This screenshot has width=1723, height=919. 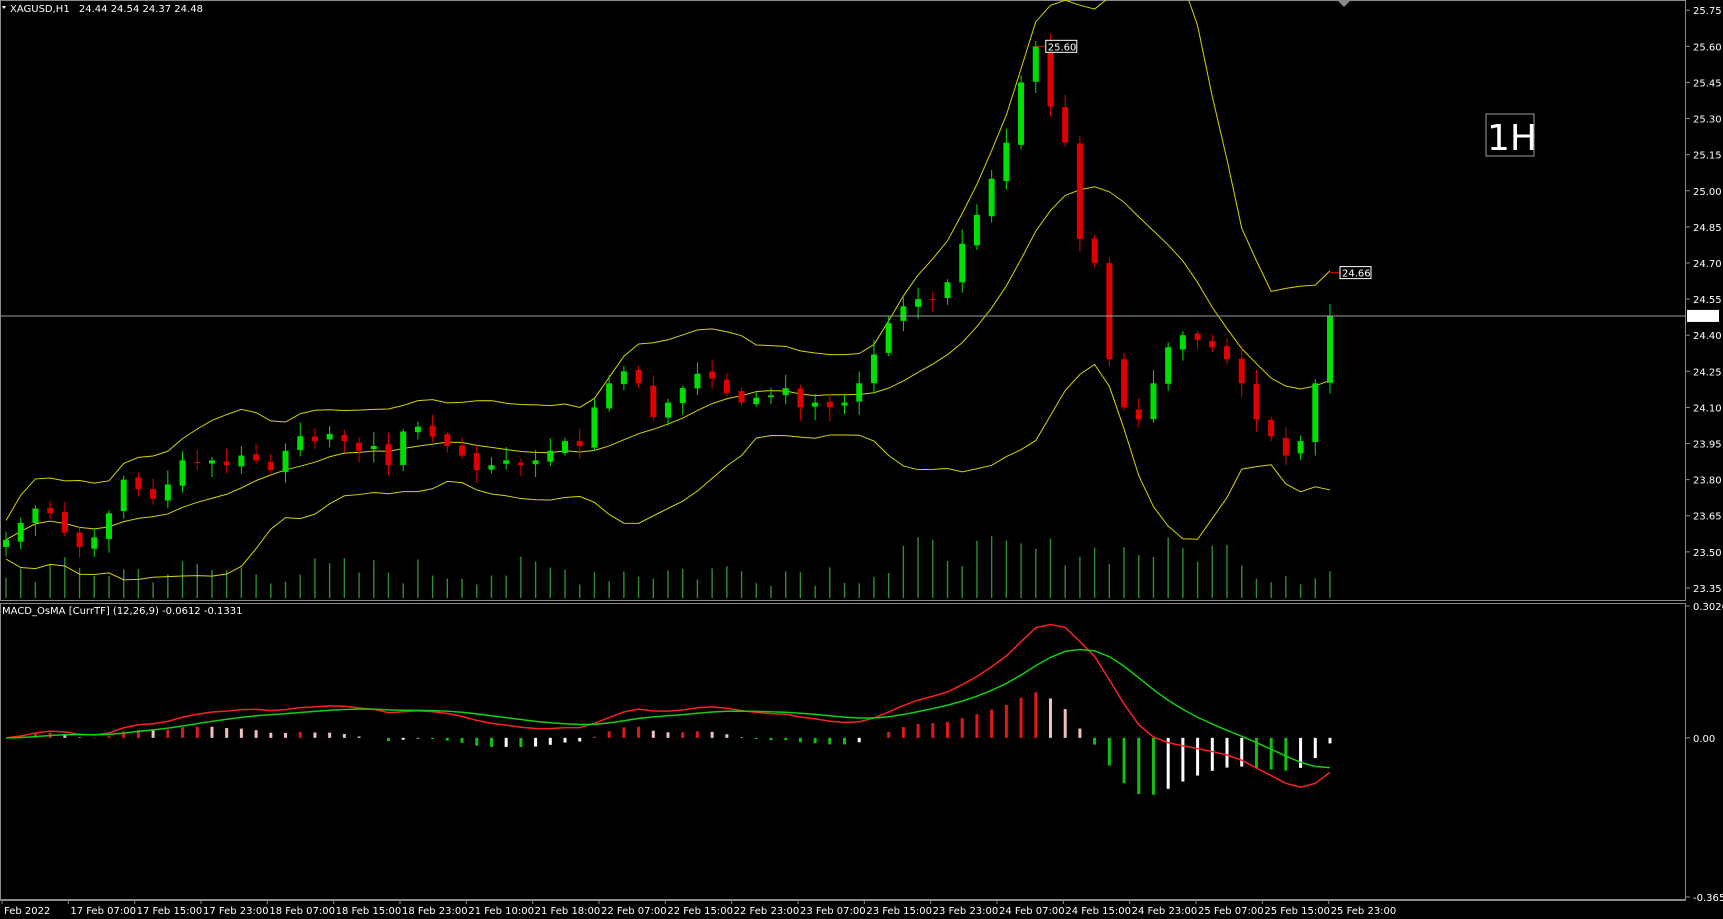 I want to click on price-axis-label: 24.10, so click(x=1707, y=408).